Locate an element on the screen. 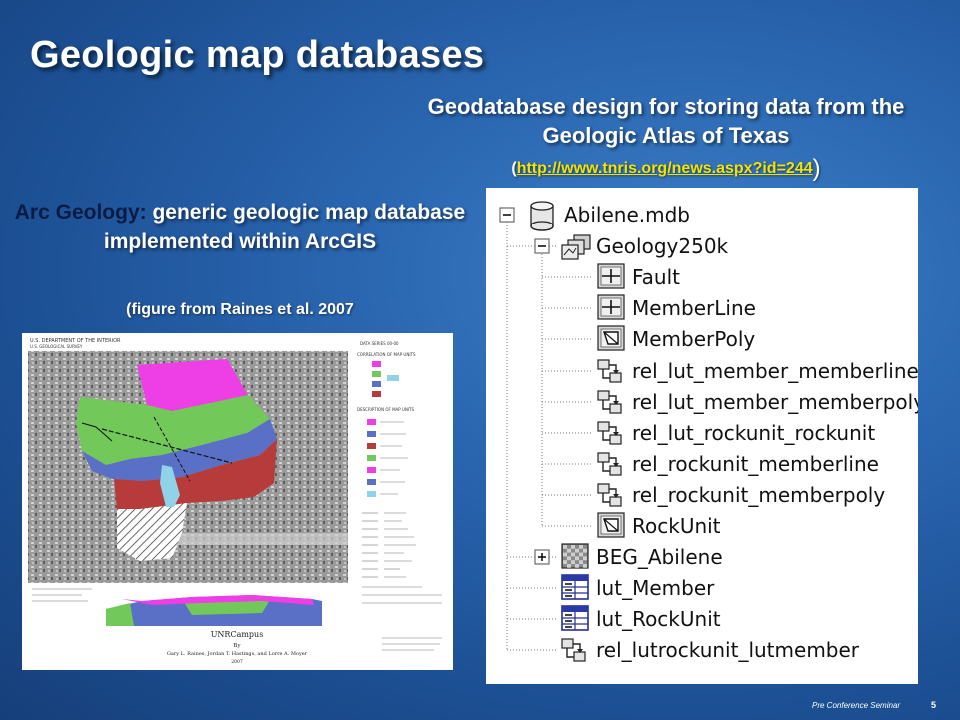 Image resolution: width=960 pixels, height=720 pixels. geodatabase-link-row: (http://www.tnris.org/news.aspx?id=244) is located at coordinates (666, 169).